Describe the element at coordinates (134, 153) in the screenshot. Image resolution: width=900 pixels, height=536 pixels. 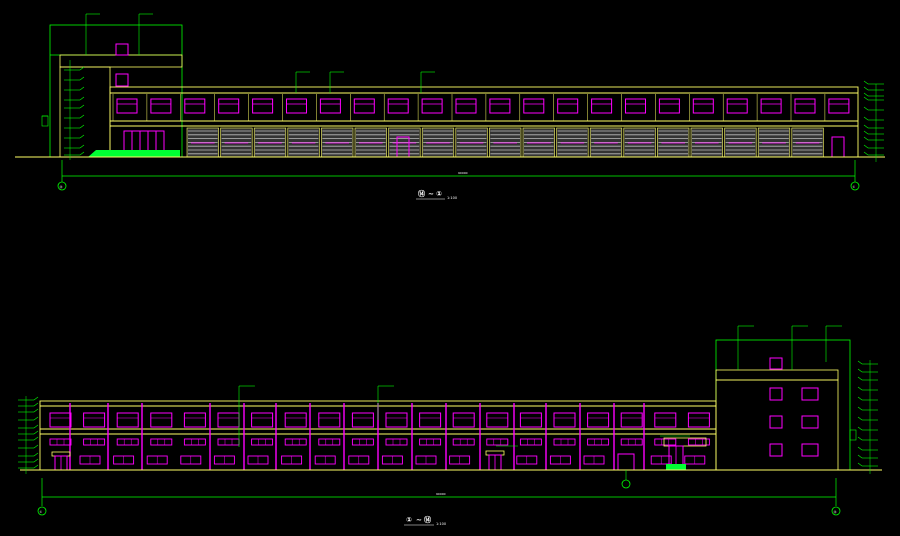
I see `entrance-ramp-top` at that location.